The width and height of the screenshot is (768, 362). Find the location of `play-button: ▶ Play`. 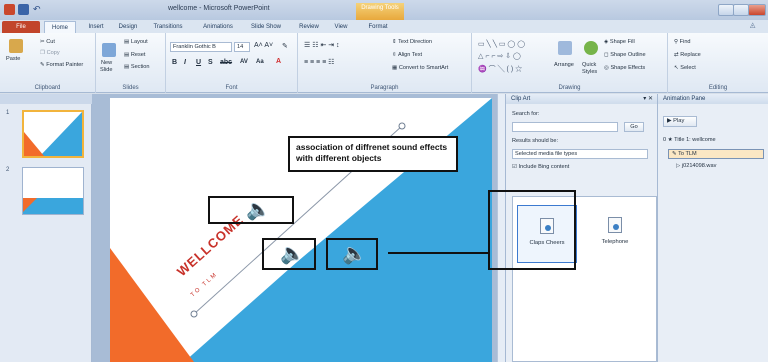

play-button: ▶ Play is located at coordinates (680, 121).